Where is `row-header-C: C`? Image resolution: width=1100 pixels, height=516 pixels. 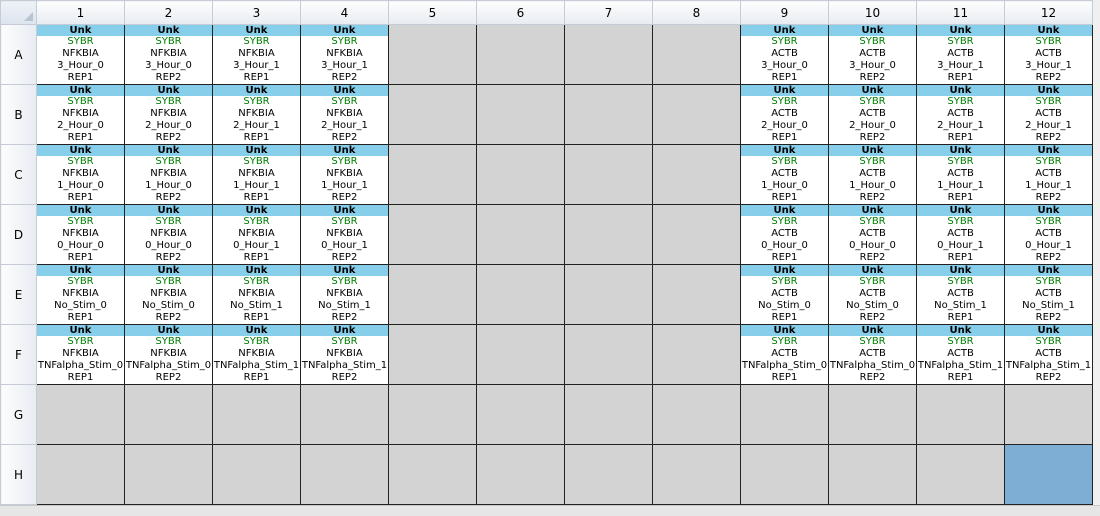
row-header-C: C is located at coordinates (18, 174).